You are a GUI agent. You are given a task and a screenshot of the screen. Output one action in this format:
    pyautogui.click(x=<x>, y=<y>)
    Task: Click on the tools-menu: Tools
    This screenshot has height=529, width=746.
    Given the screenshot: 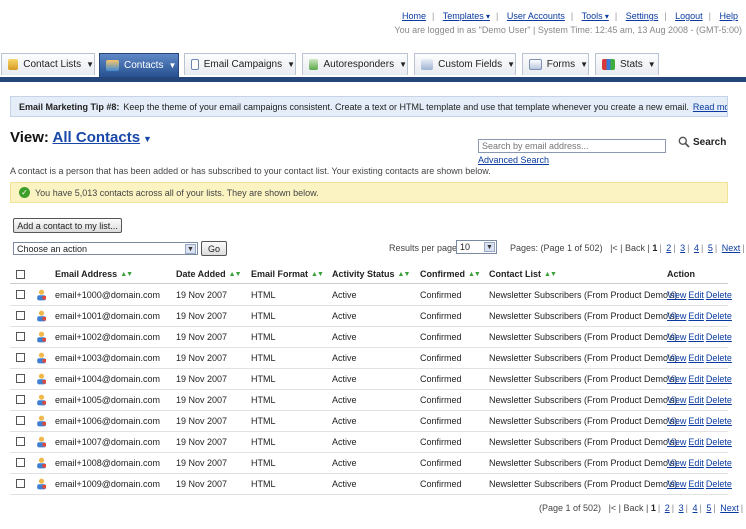 What is the action you would take?
    pyautogui.click(x=595, y=16)
    